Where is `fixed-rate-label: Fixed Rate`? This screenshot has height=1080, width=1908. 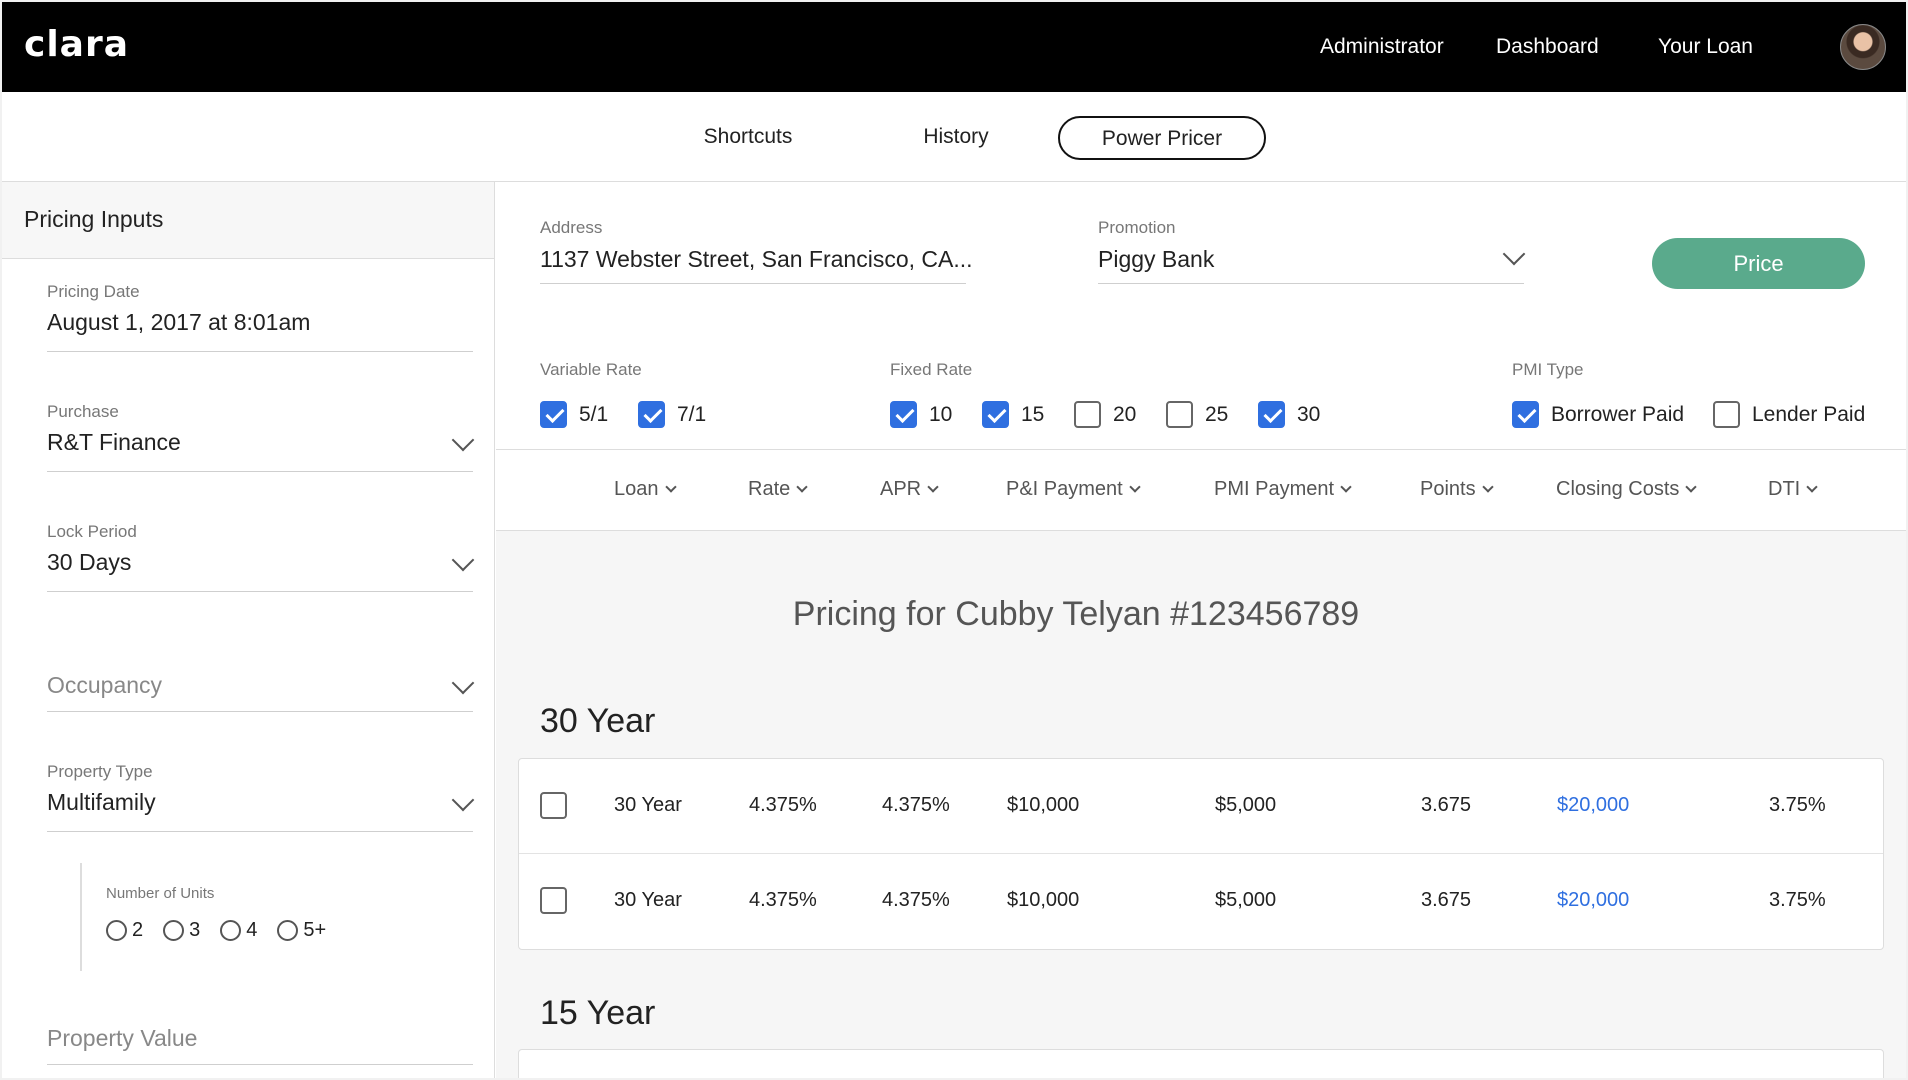 fixed-rate-label: Fixed Rate is located at coordinates (931, 369).